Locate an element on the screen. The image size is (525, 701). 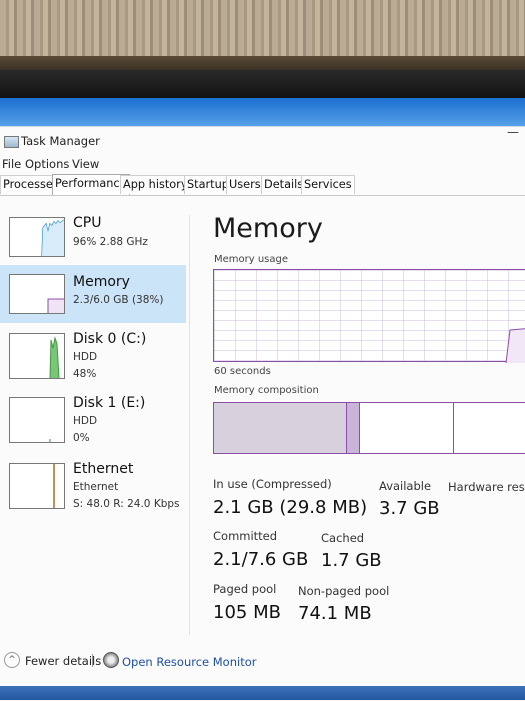
sidebar-item-detail: 96% 2.88 GHz is located at coordinates (110, 242).